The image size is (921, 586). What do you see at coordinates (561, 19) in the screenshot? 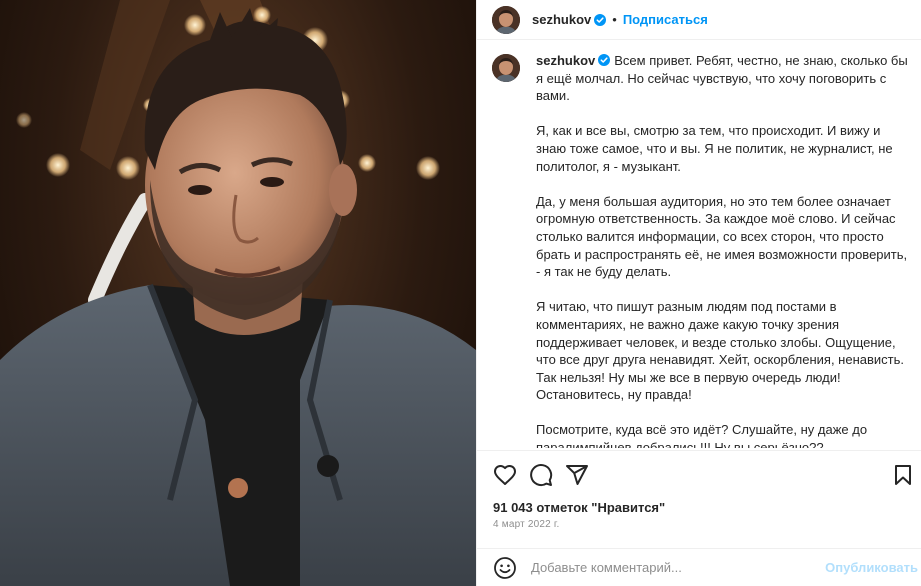
I see `username: sezhukov` at bounding box center [561, 19].